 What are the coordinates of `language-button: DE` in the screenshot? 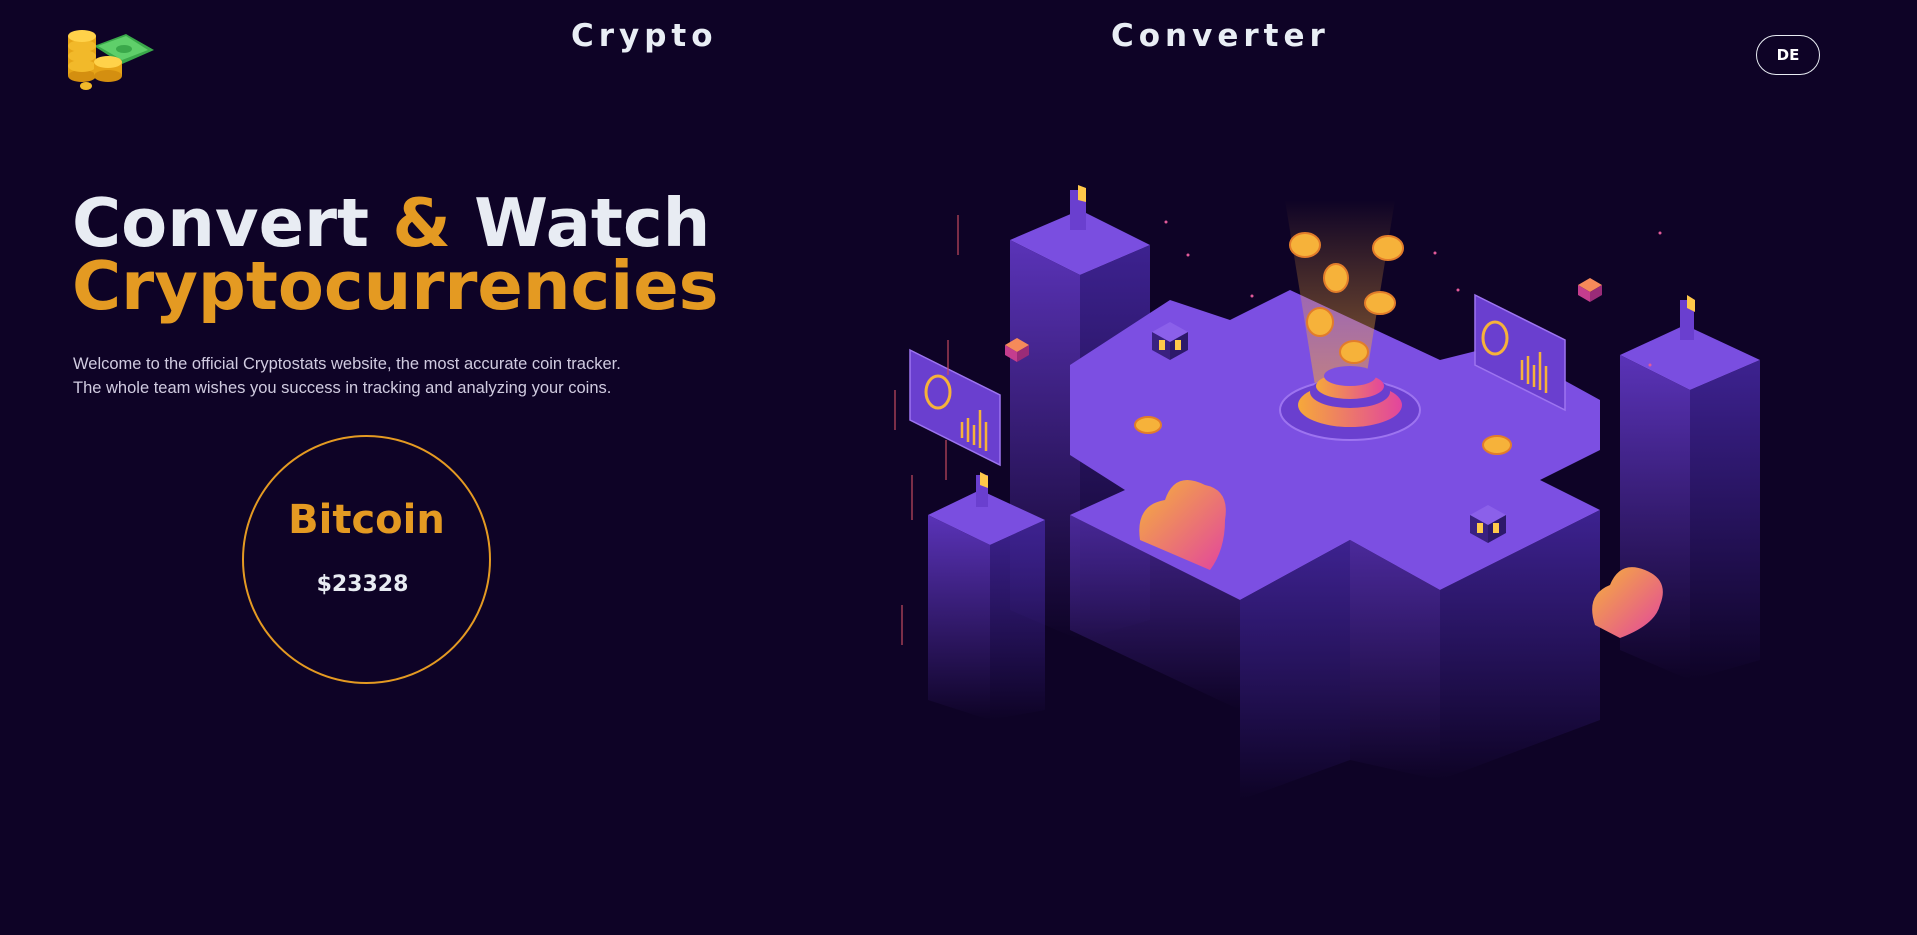 It's located at (1788, 55).